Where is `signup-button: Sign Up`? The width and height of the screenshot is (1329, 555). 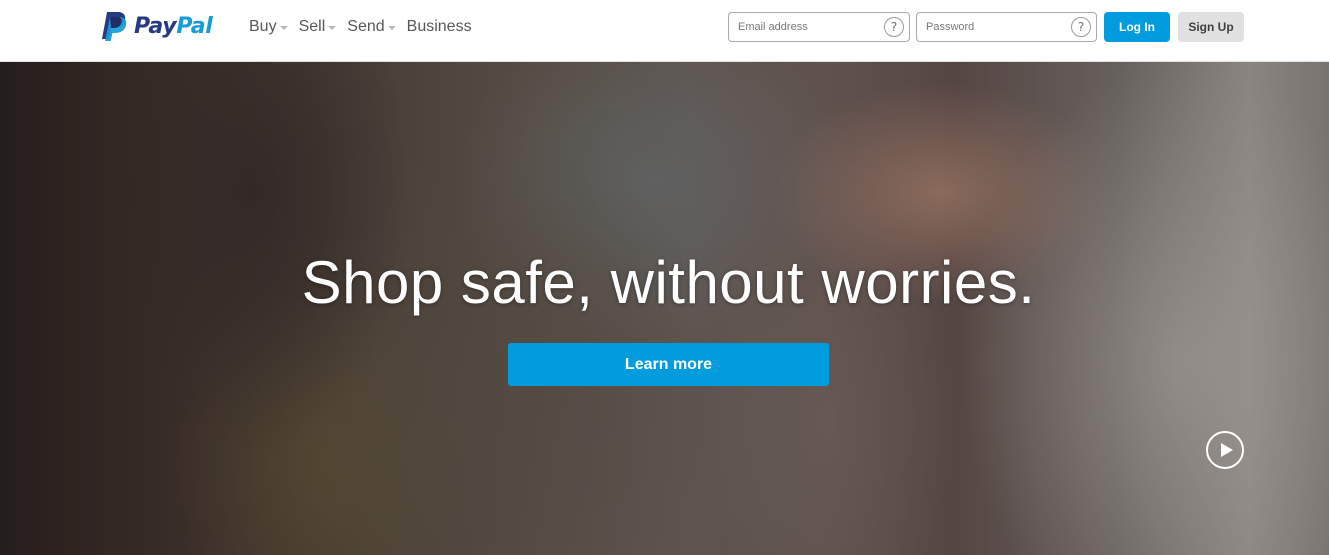 signup-button: Sign Up is located at coordinates (1211, 27).